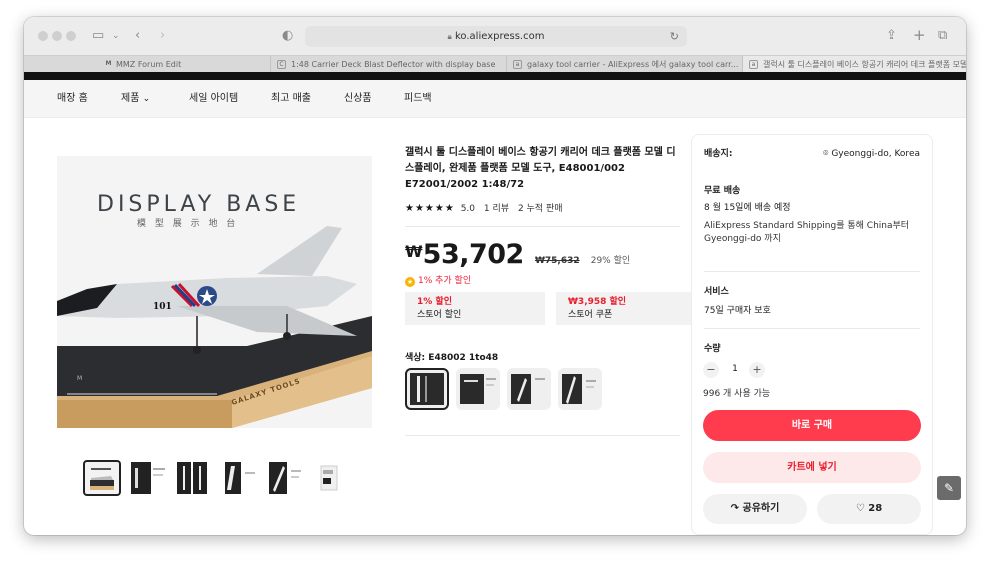  I want to click on heart-icon: ♡, so click(860, 508).